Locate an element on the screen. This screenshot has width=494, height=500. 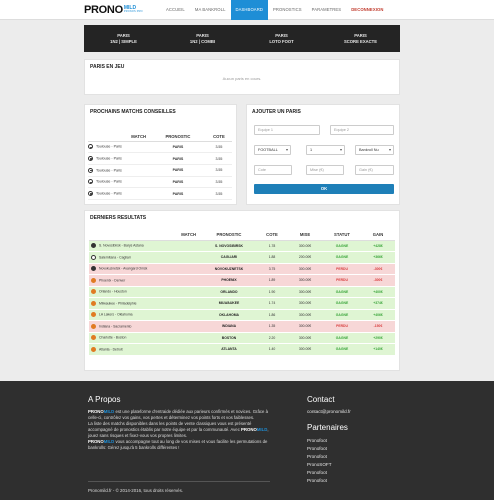
gain-input: Gain (€) is located at coordinates (374, 170).